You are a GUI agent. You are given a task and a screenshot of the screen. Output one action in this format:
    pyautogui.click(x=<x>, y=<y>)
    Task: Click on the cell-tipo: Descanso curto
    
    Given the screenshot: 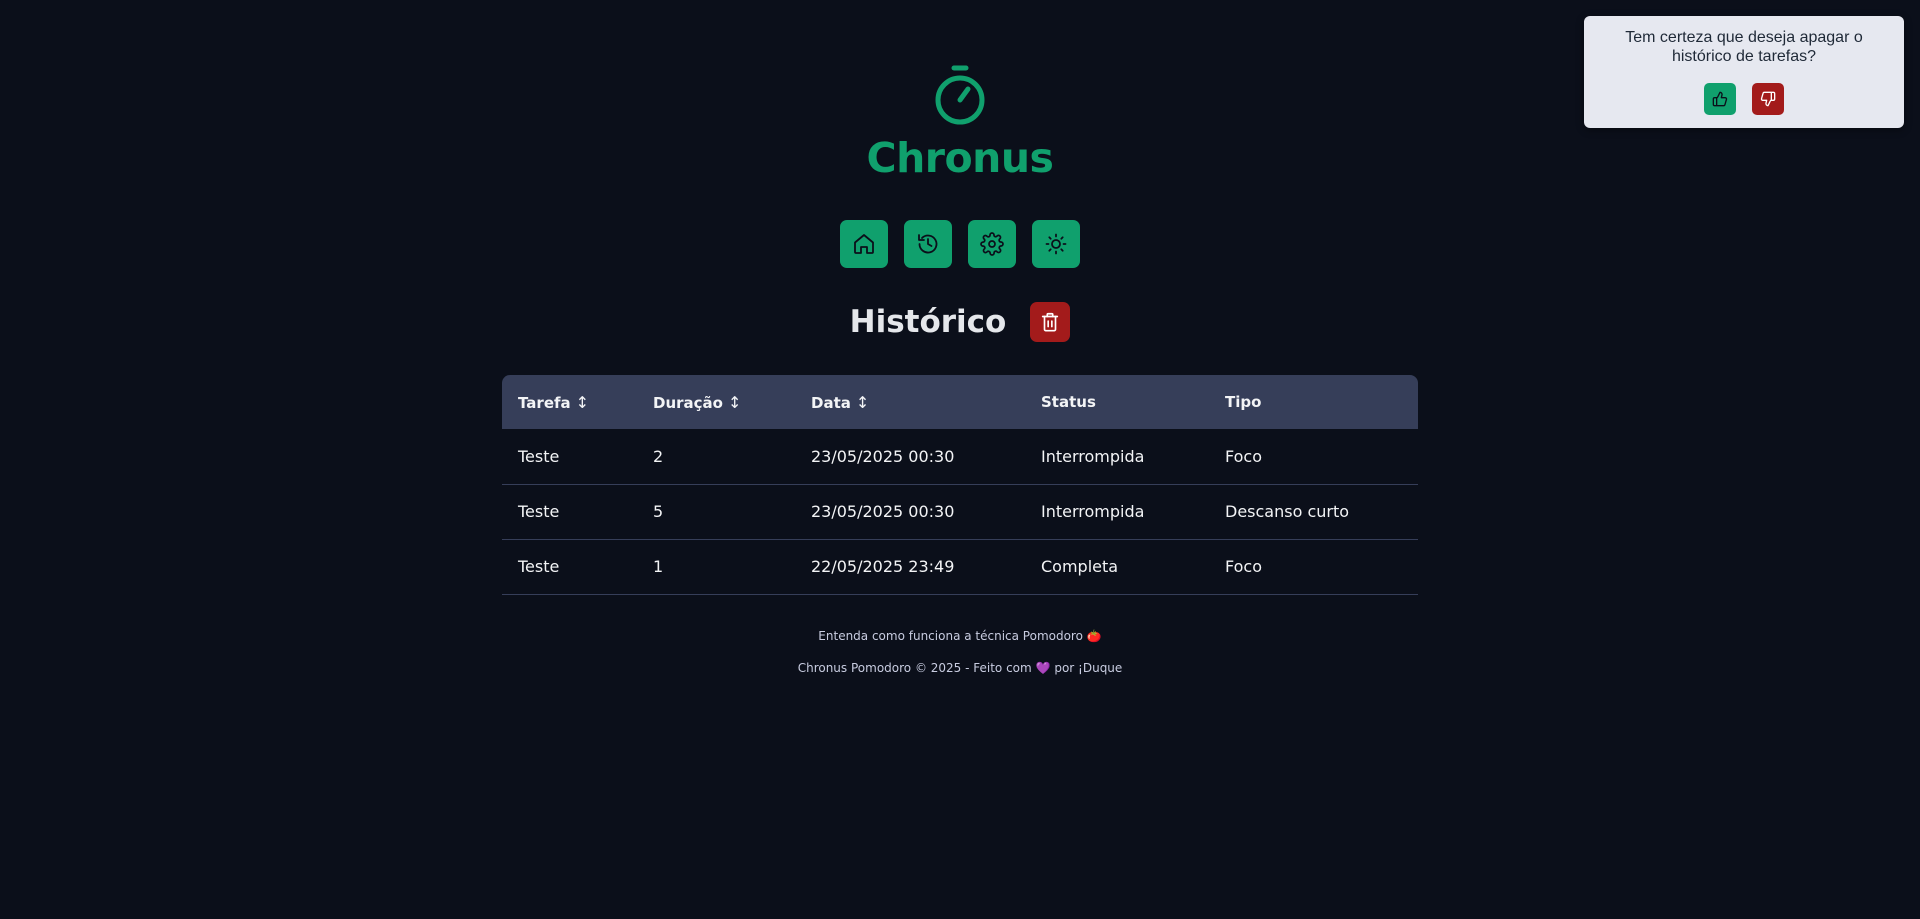 What is the action you would take?
    pyautogui.click(x=1313, y=512)
    